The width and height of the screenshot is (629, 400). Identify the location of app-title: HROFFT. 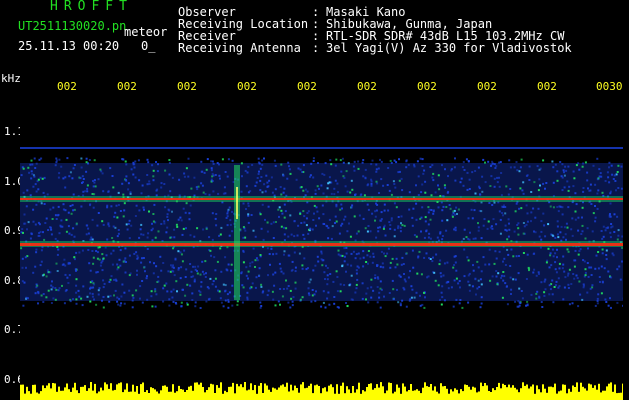
(91, 7).